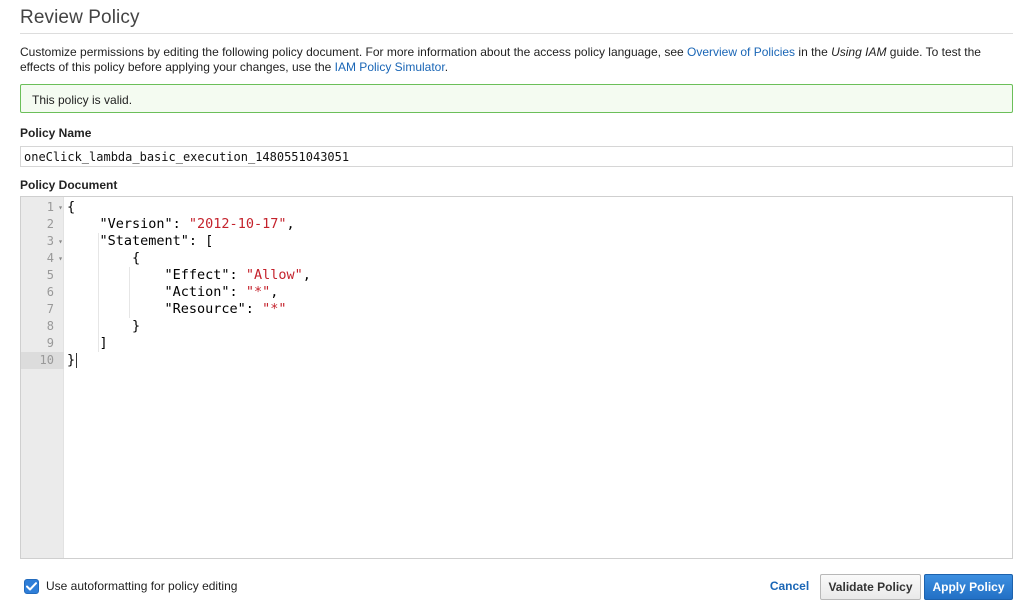  Describe the element at coordinates (50, 275) in the screenshot. I see `line-number-text: 5` at that location.